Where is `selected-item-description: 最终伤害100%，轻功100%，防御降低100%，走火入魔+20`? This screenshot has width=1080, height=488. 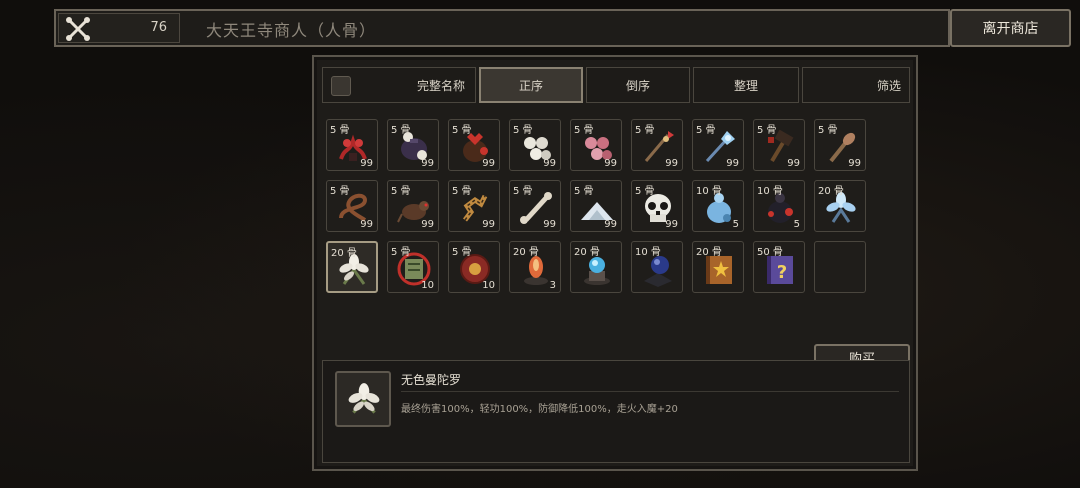
selected-item-description: 最终伤害100%，轻功100%，防御降低100%，走火入魔+20 is located at coordinates (539, 409).